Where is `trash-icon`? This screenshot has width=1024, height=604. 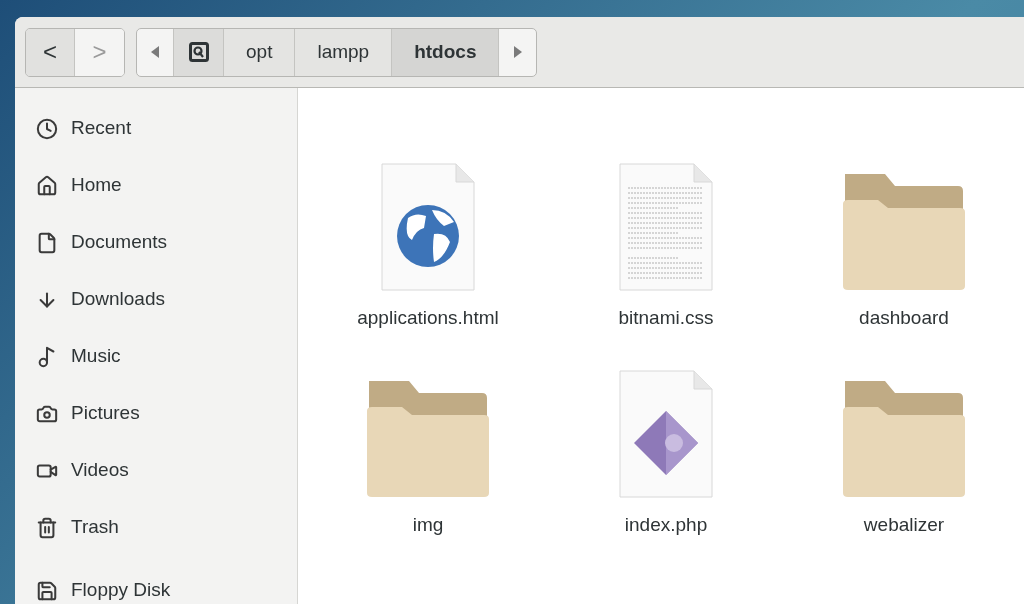 trash-icon is located at coordinates (47, 527).